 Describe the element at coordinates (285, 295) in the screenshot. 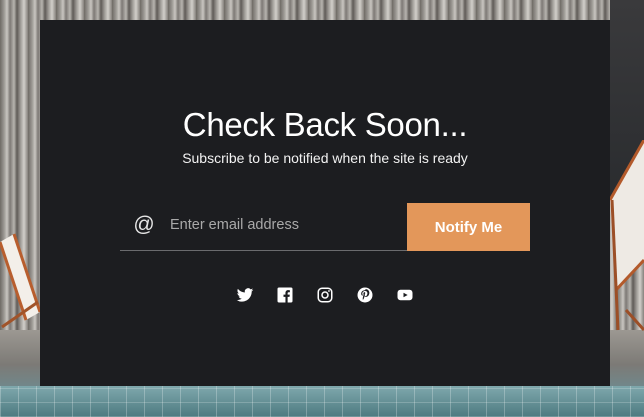

I see `facebook-icon` at that location.